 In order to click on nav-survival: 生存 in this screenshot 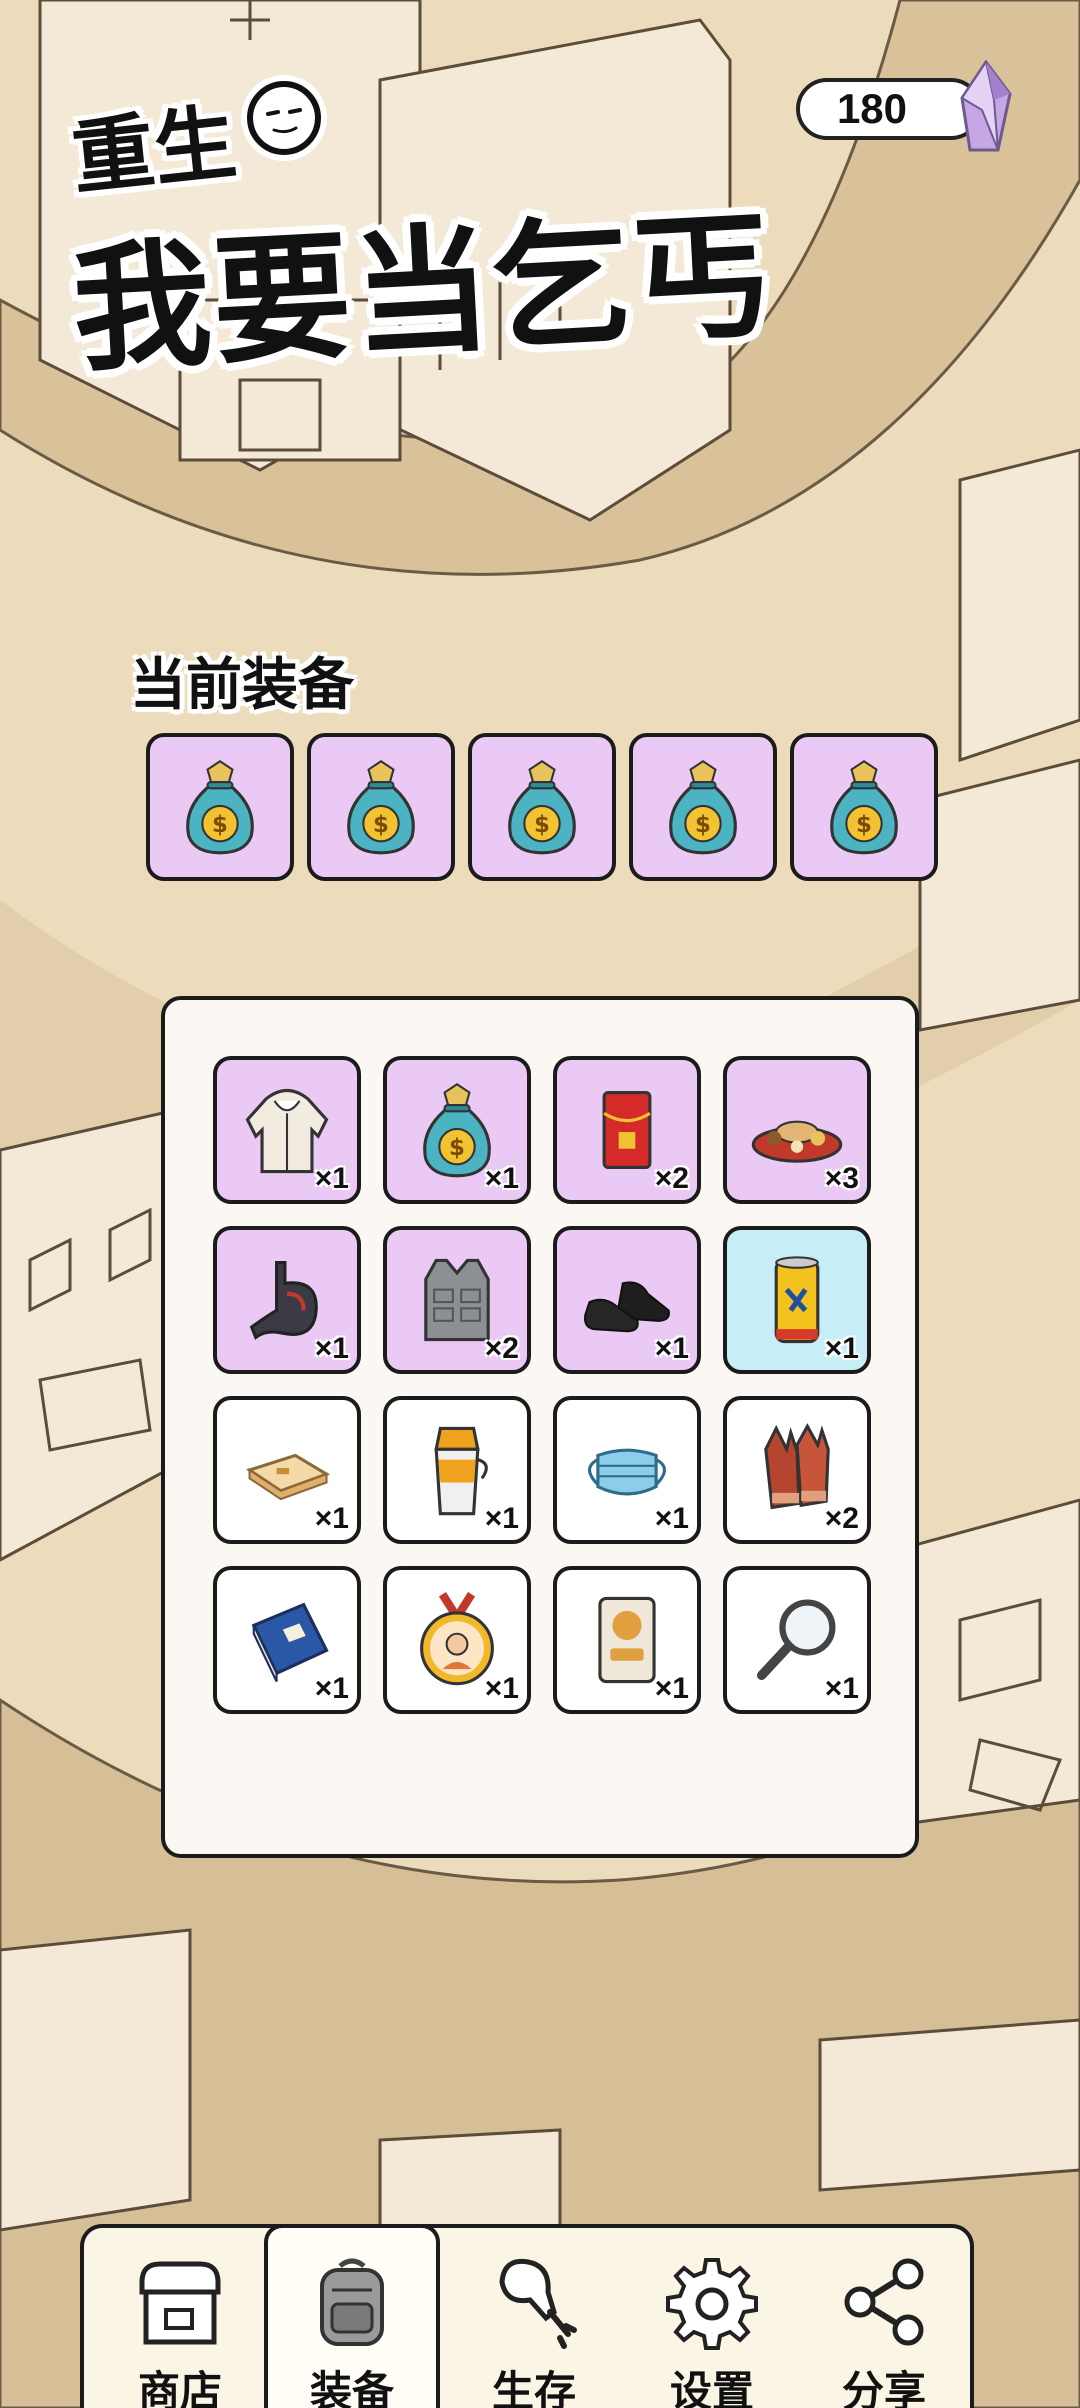, I will do `click(534, 2318)`.